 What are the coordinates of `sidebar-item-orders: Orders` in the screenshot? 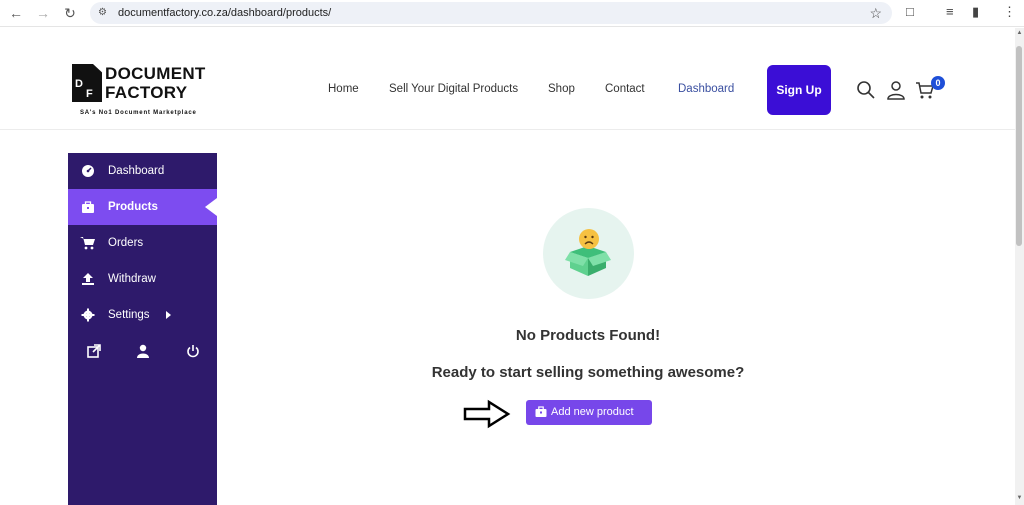 It's located at (142, 243).